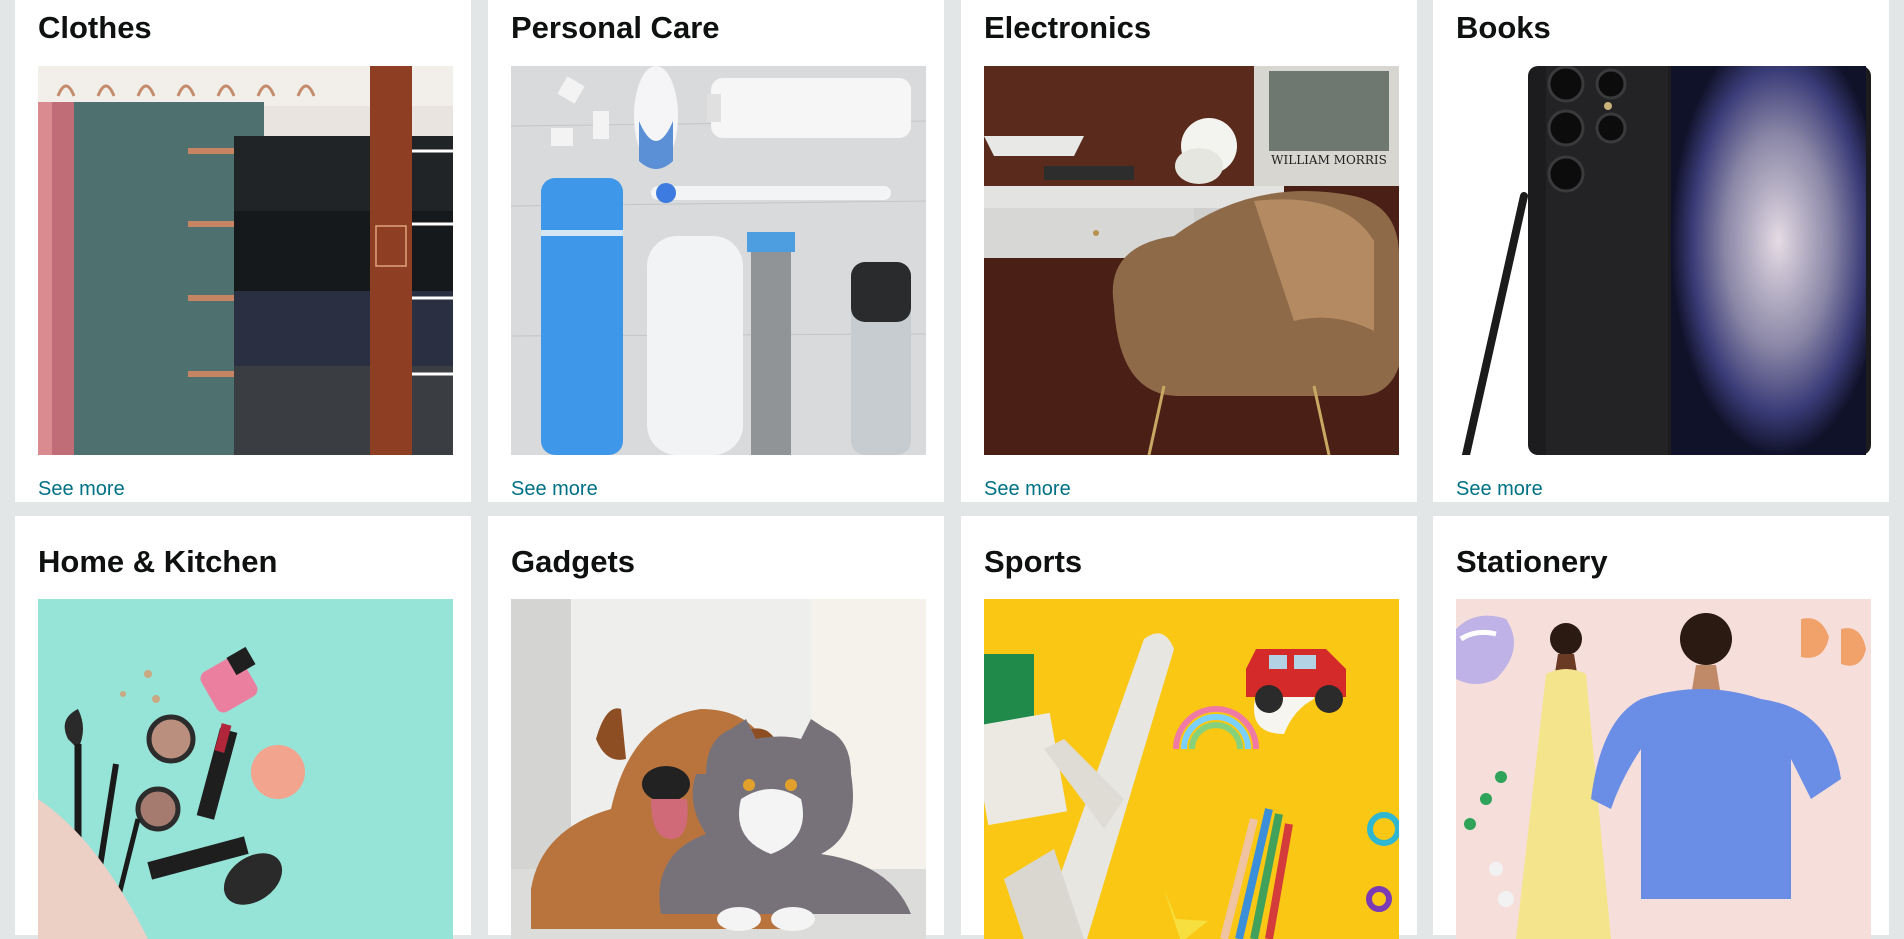 The height and width of the screenshot is (939, 1904). I want to click on gadgets-image, so click(718, 769).